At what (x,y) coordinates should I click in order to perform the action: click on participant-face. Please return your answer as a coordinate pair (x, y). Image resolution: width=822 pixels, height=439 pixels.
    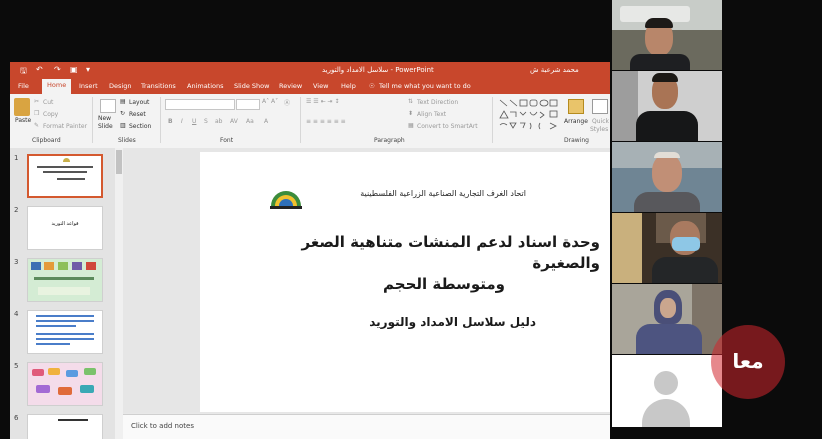
    Looking at the image, I should click on (667, 173).